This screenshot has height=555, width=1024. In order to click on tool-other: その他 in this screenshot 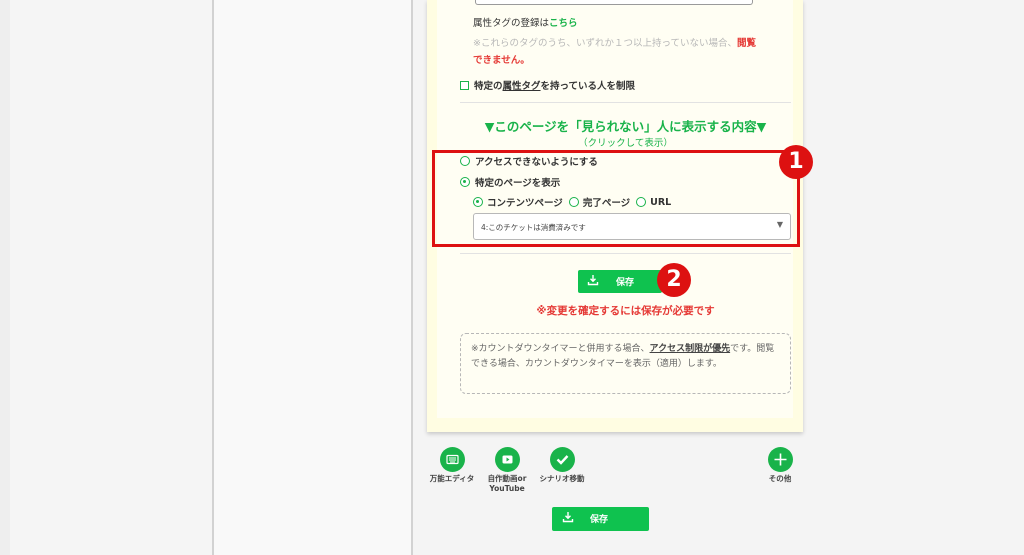, I will do `click(780, 465)`.